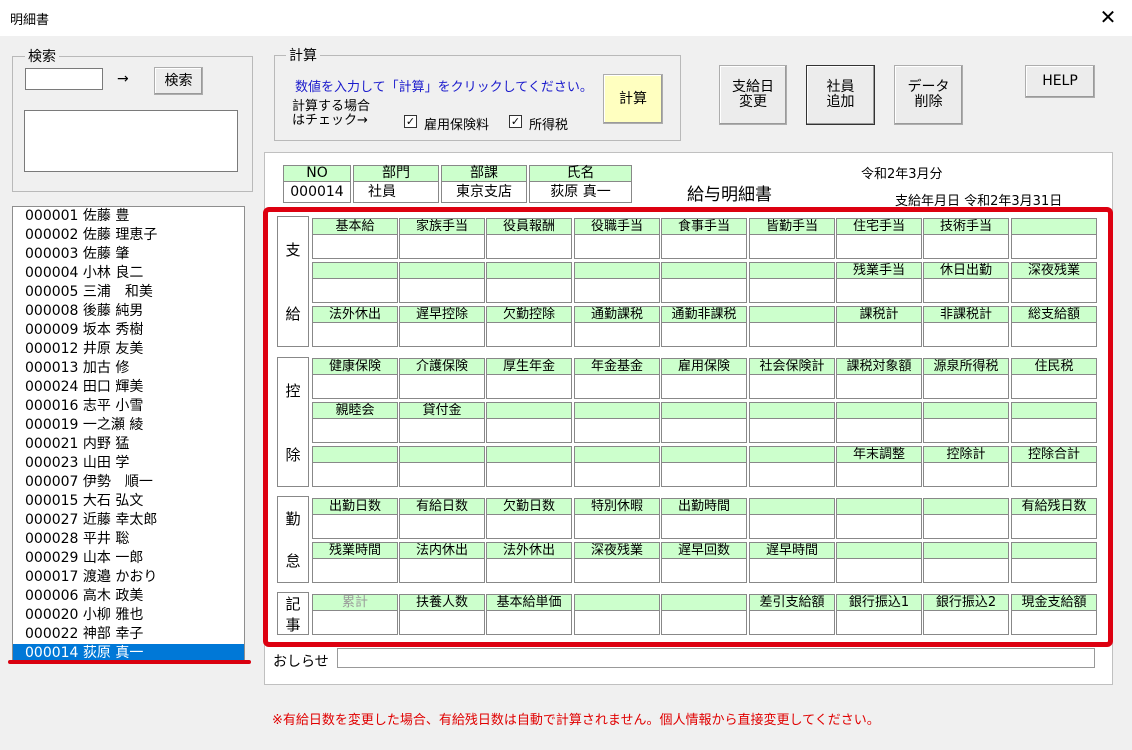 The width and height of the screenshot is (1132, 750). Describe the element at coordinates (128, 501) in the screenshot. I see `employee-list-item: 000015 大石 弘文` at that location.